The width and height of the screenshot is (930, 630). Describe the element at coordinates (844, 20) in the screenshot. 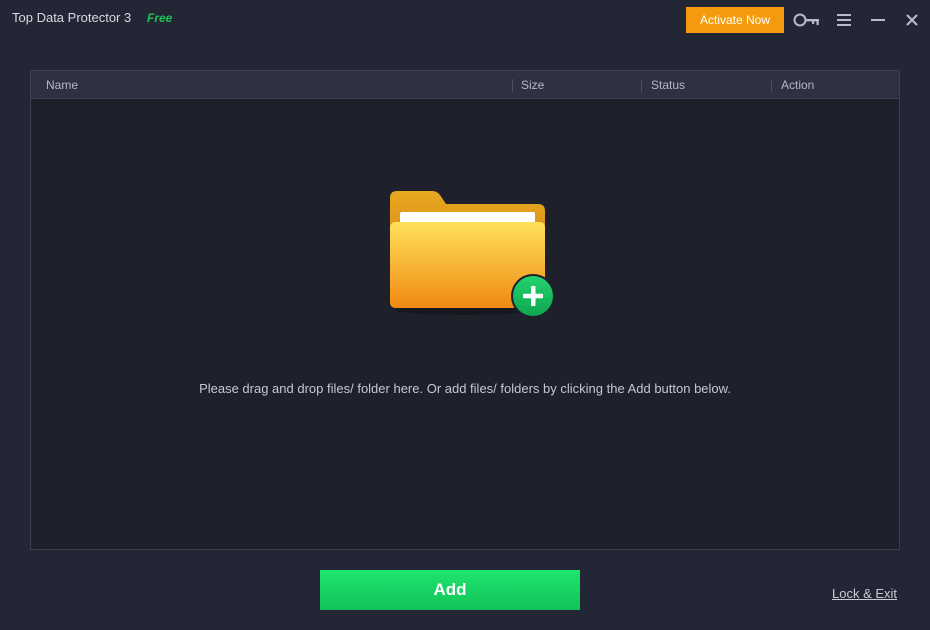

I see `menu-icon` at that location.